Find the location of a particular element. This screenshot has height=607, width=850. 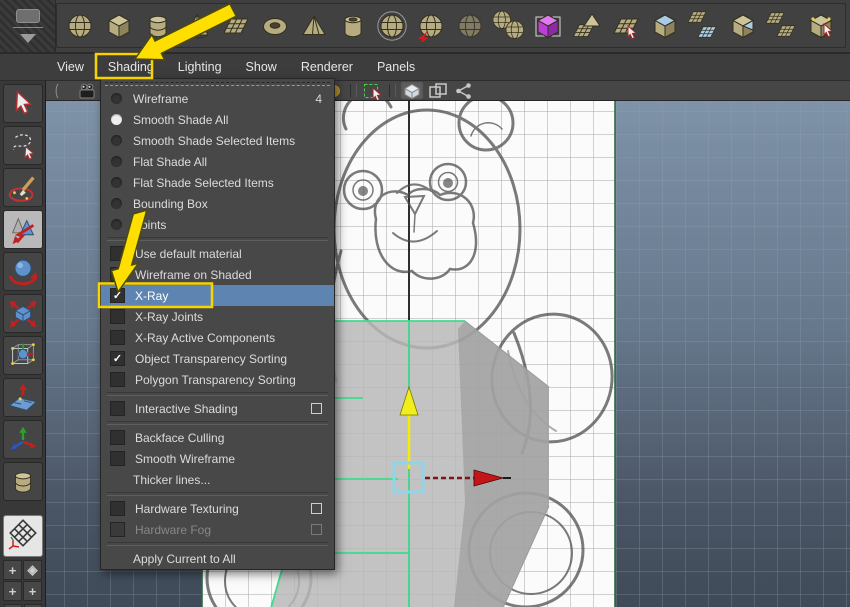

radio-selected-icon is located at coordinates (116, 119).